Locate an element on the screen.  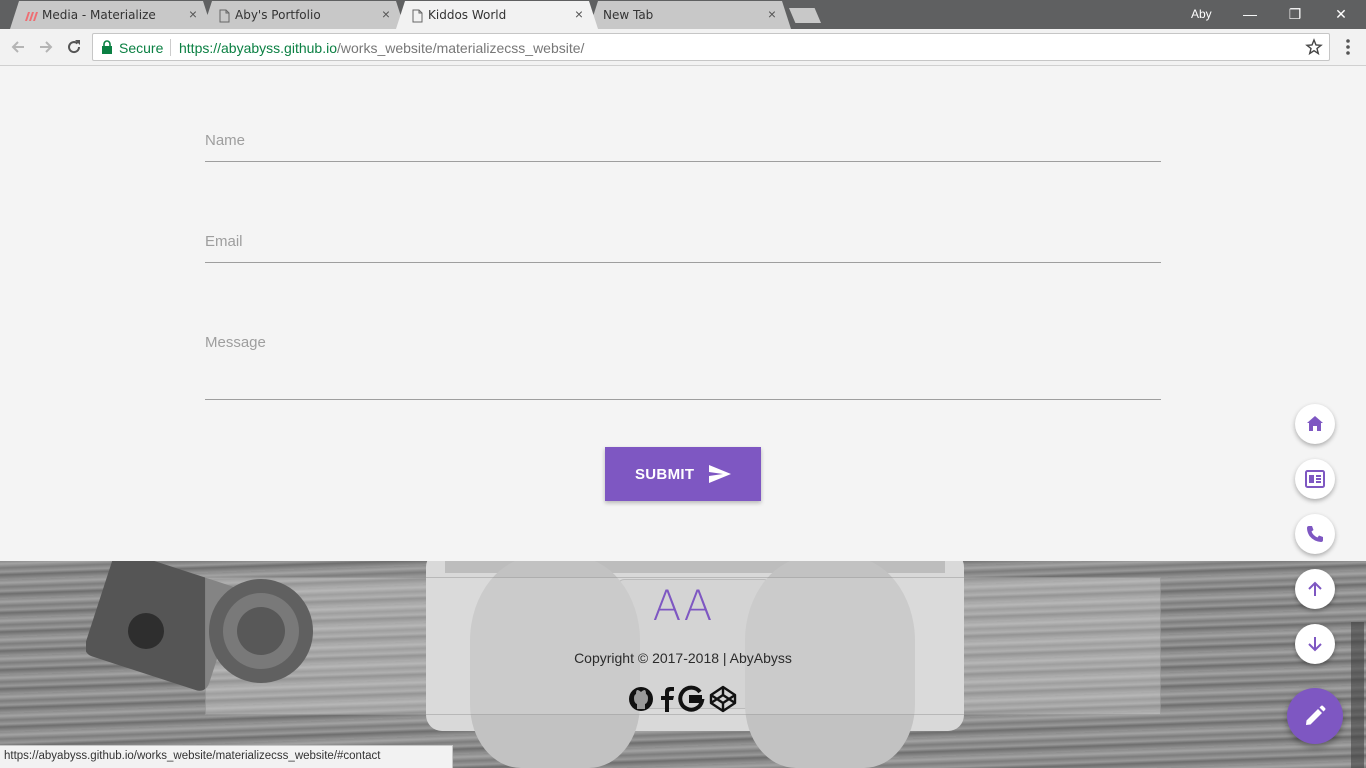
restore-icon: ❐ is located at coordinates (1295, 14).